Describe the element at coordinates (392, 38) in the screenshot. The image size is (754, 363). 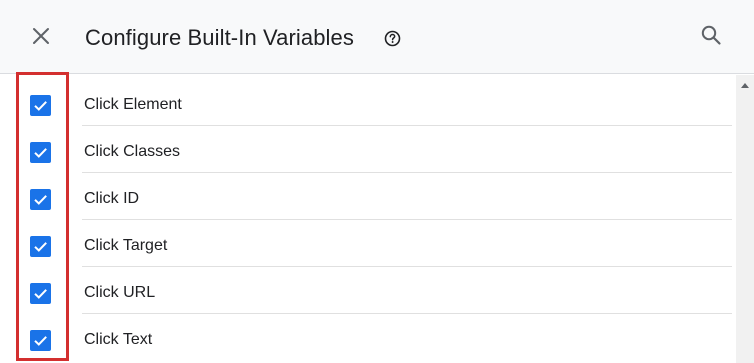
I see `help-icon` at that location.